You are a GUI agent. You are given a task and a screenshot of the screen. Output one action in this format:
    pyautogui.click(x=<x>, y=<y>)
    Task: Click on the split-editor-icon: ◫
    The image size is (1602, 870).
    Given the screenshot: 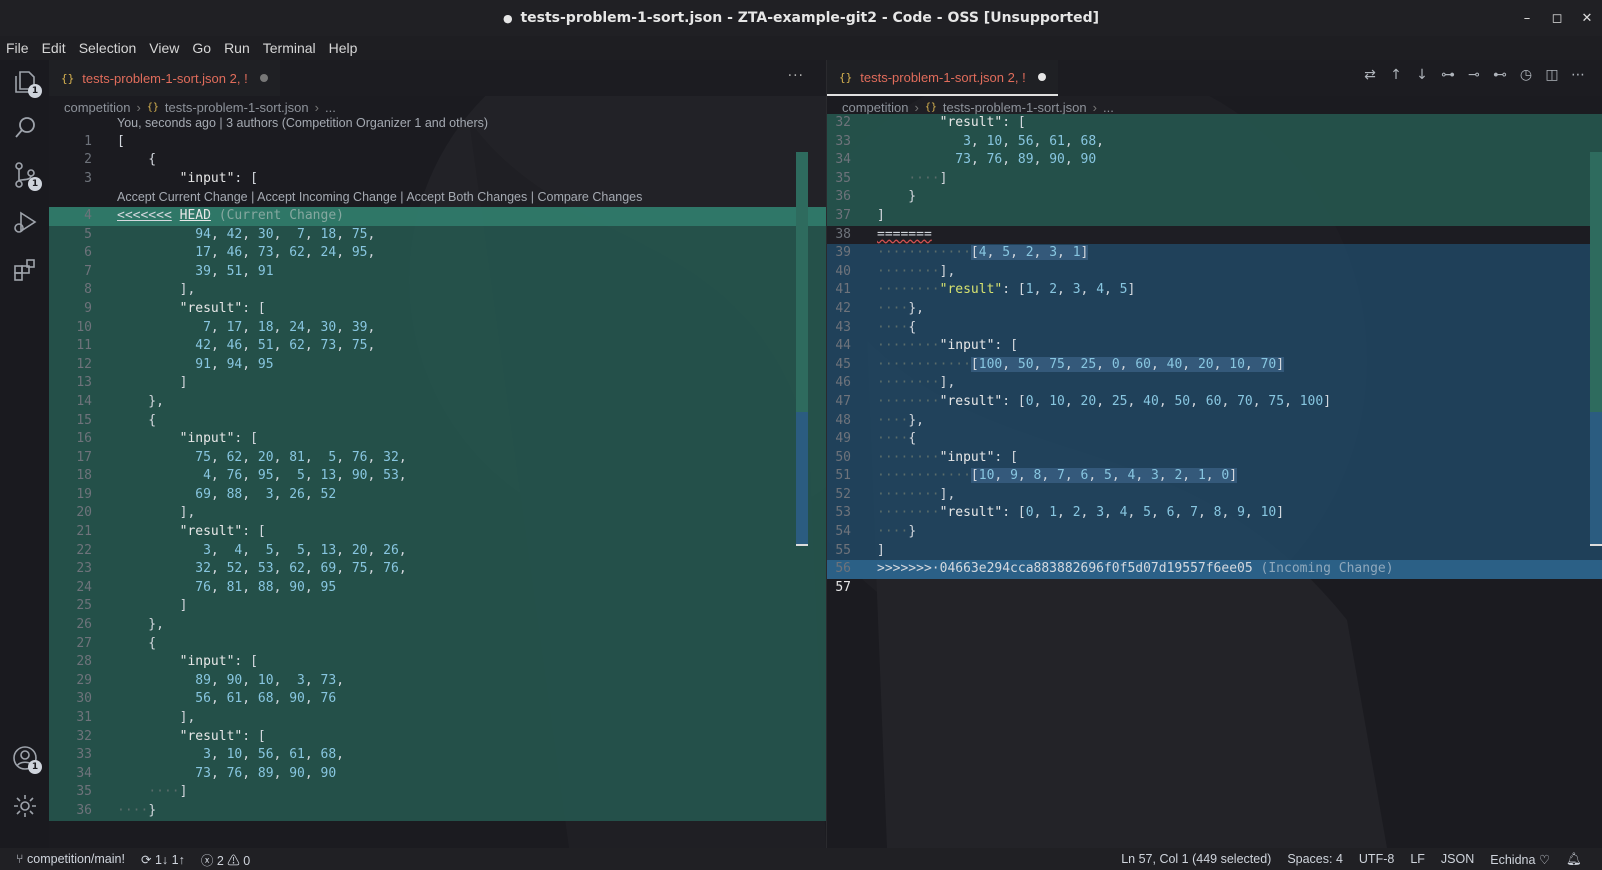 What is the action you would take?
    pyautogui.click(x=1552, y=75)
    